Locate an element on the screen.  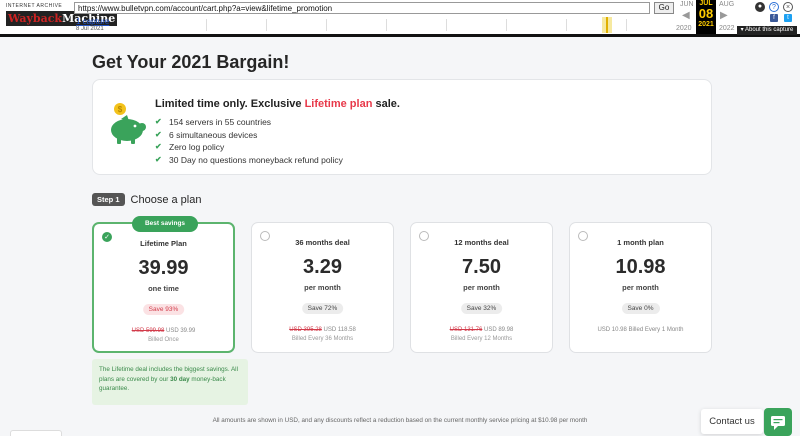
plan-original-price: USD 395.28 USD 118.58 is located at coordinates (322, 330).